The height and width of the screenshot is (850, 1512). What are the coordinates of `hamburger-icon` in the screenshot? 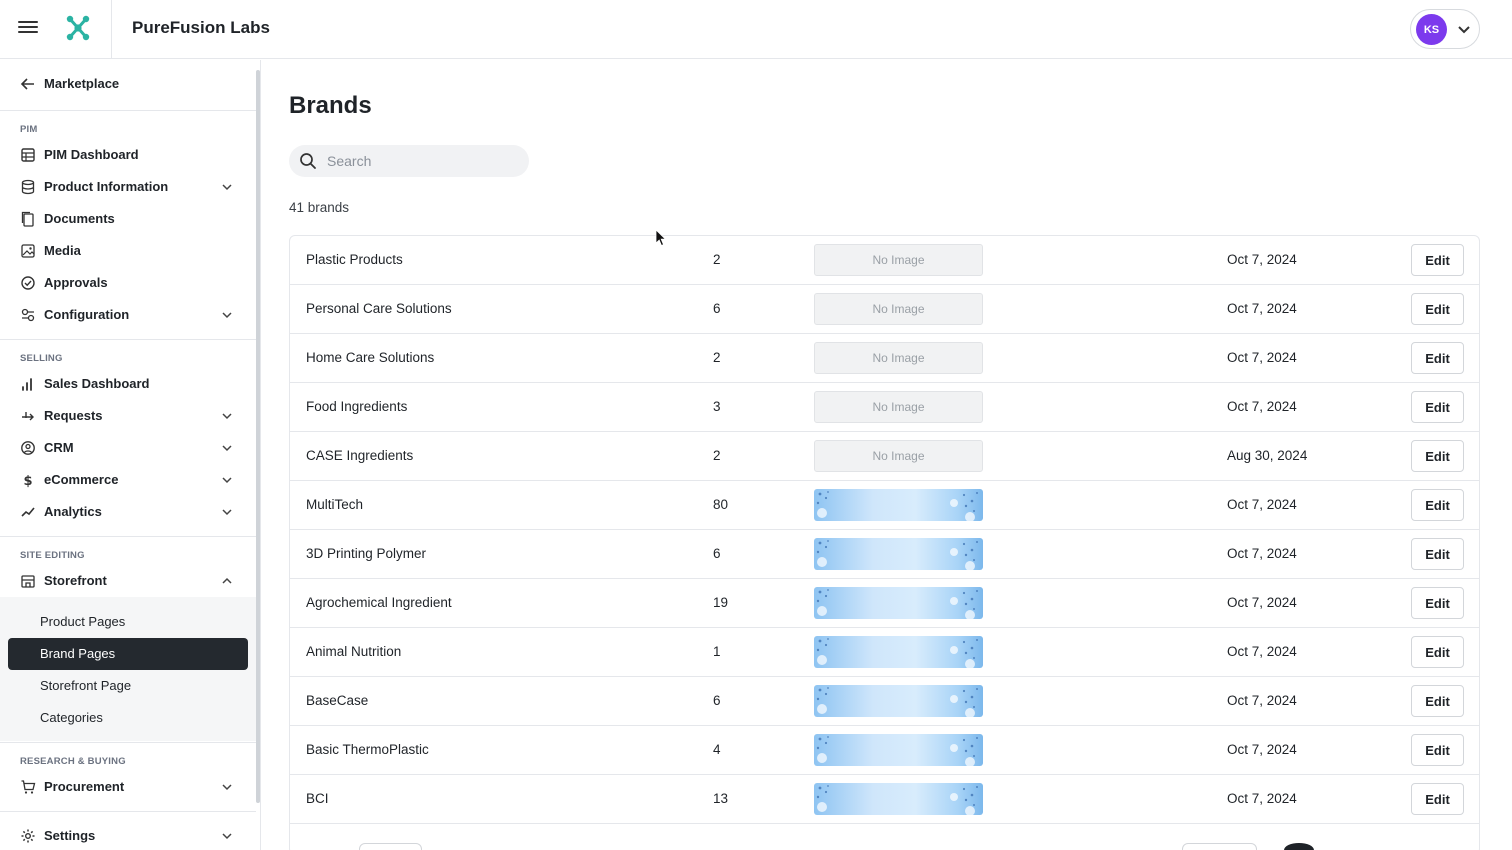 It's located at (28, 28).